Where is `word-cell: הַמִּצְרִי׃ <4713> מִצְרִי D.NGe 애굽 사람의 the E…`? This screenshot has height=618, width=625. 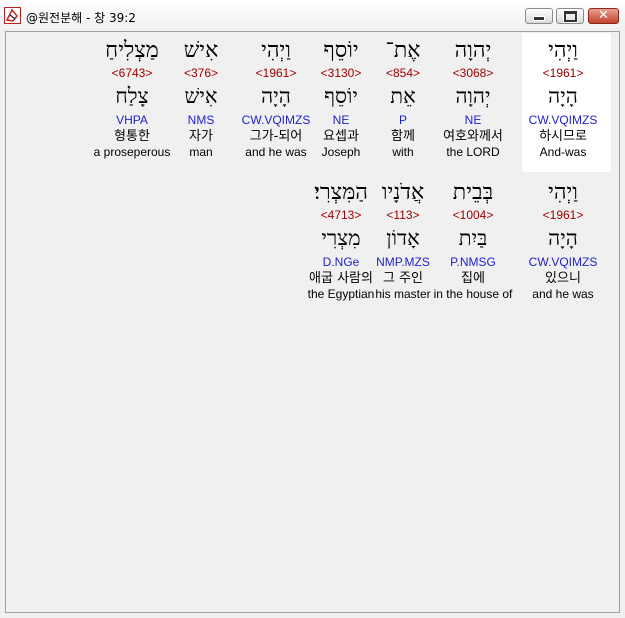 word-cell: הַמִּצְרִי׃ <4713> מִצְרִי D.NGe 애굽 사람의 the E… is located at coordinates (341, 240).